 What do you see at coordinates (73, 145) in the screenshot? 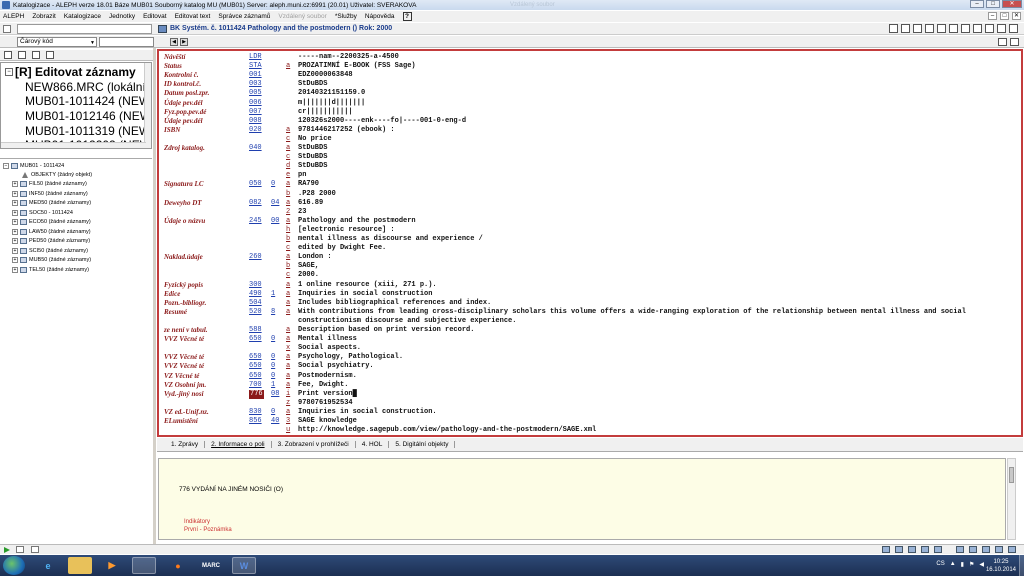
I see `horizontal-scrollbar` at bounding box center [73, 145].